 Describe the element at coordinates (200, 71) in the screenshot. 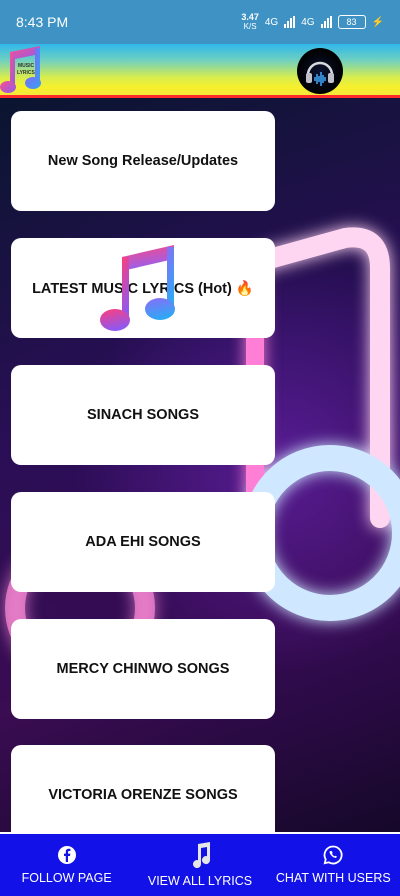

I see `app-header: MUSIC LYRICS` at that location.